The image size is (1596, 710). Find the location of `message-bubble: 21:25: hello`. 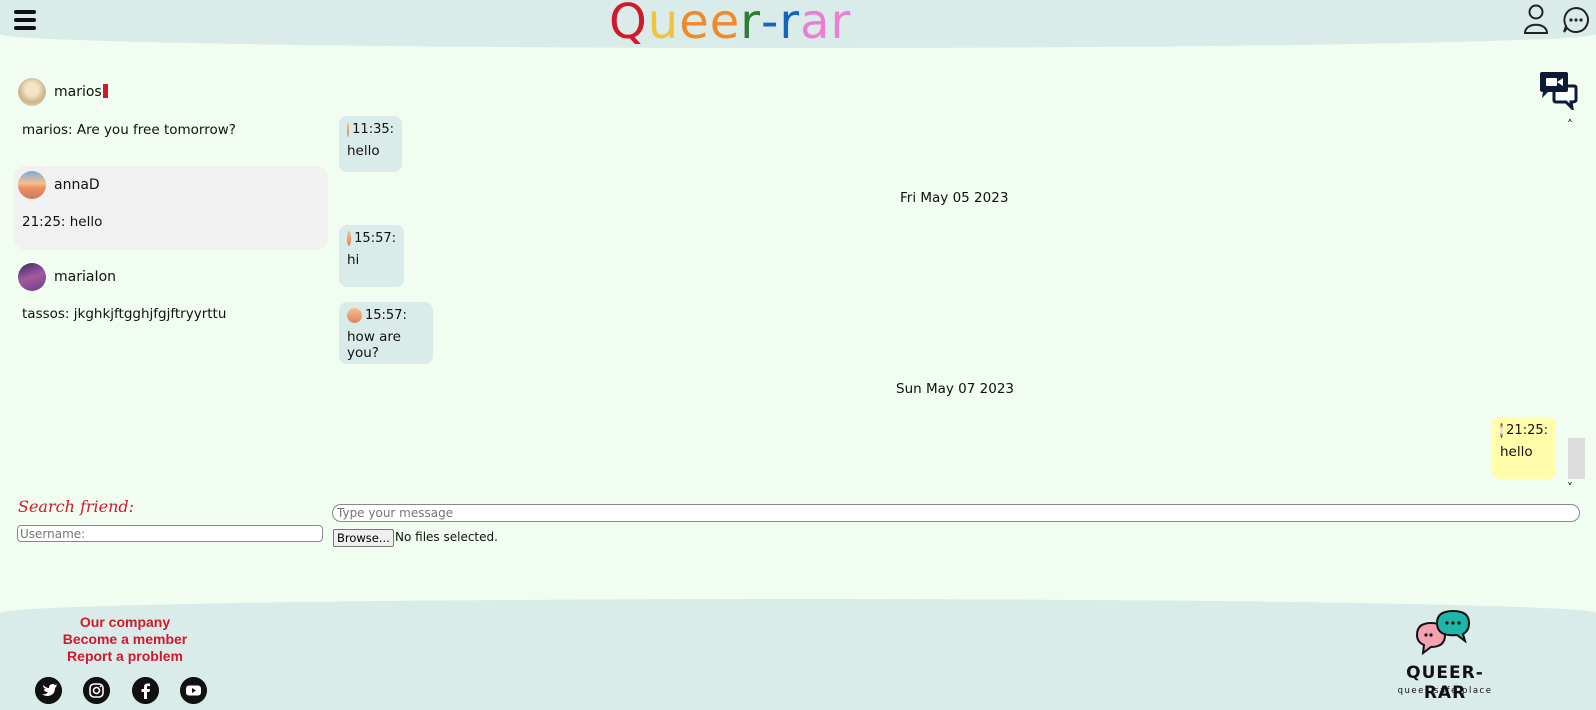

message-bubble: 21:25: hello is located at coordinates (1524, 448).